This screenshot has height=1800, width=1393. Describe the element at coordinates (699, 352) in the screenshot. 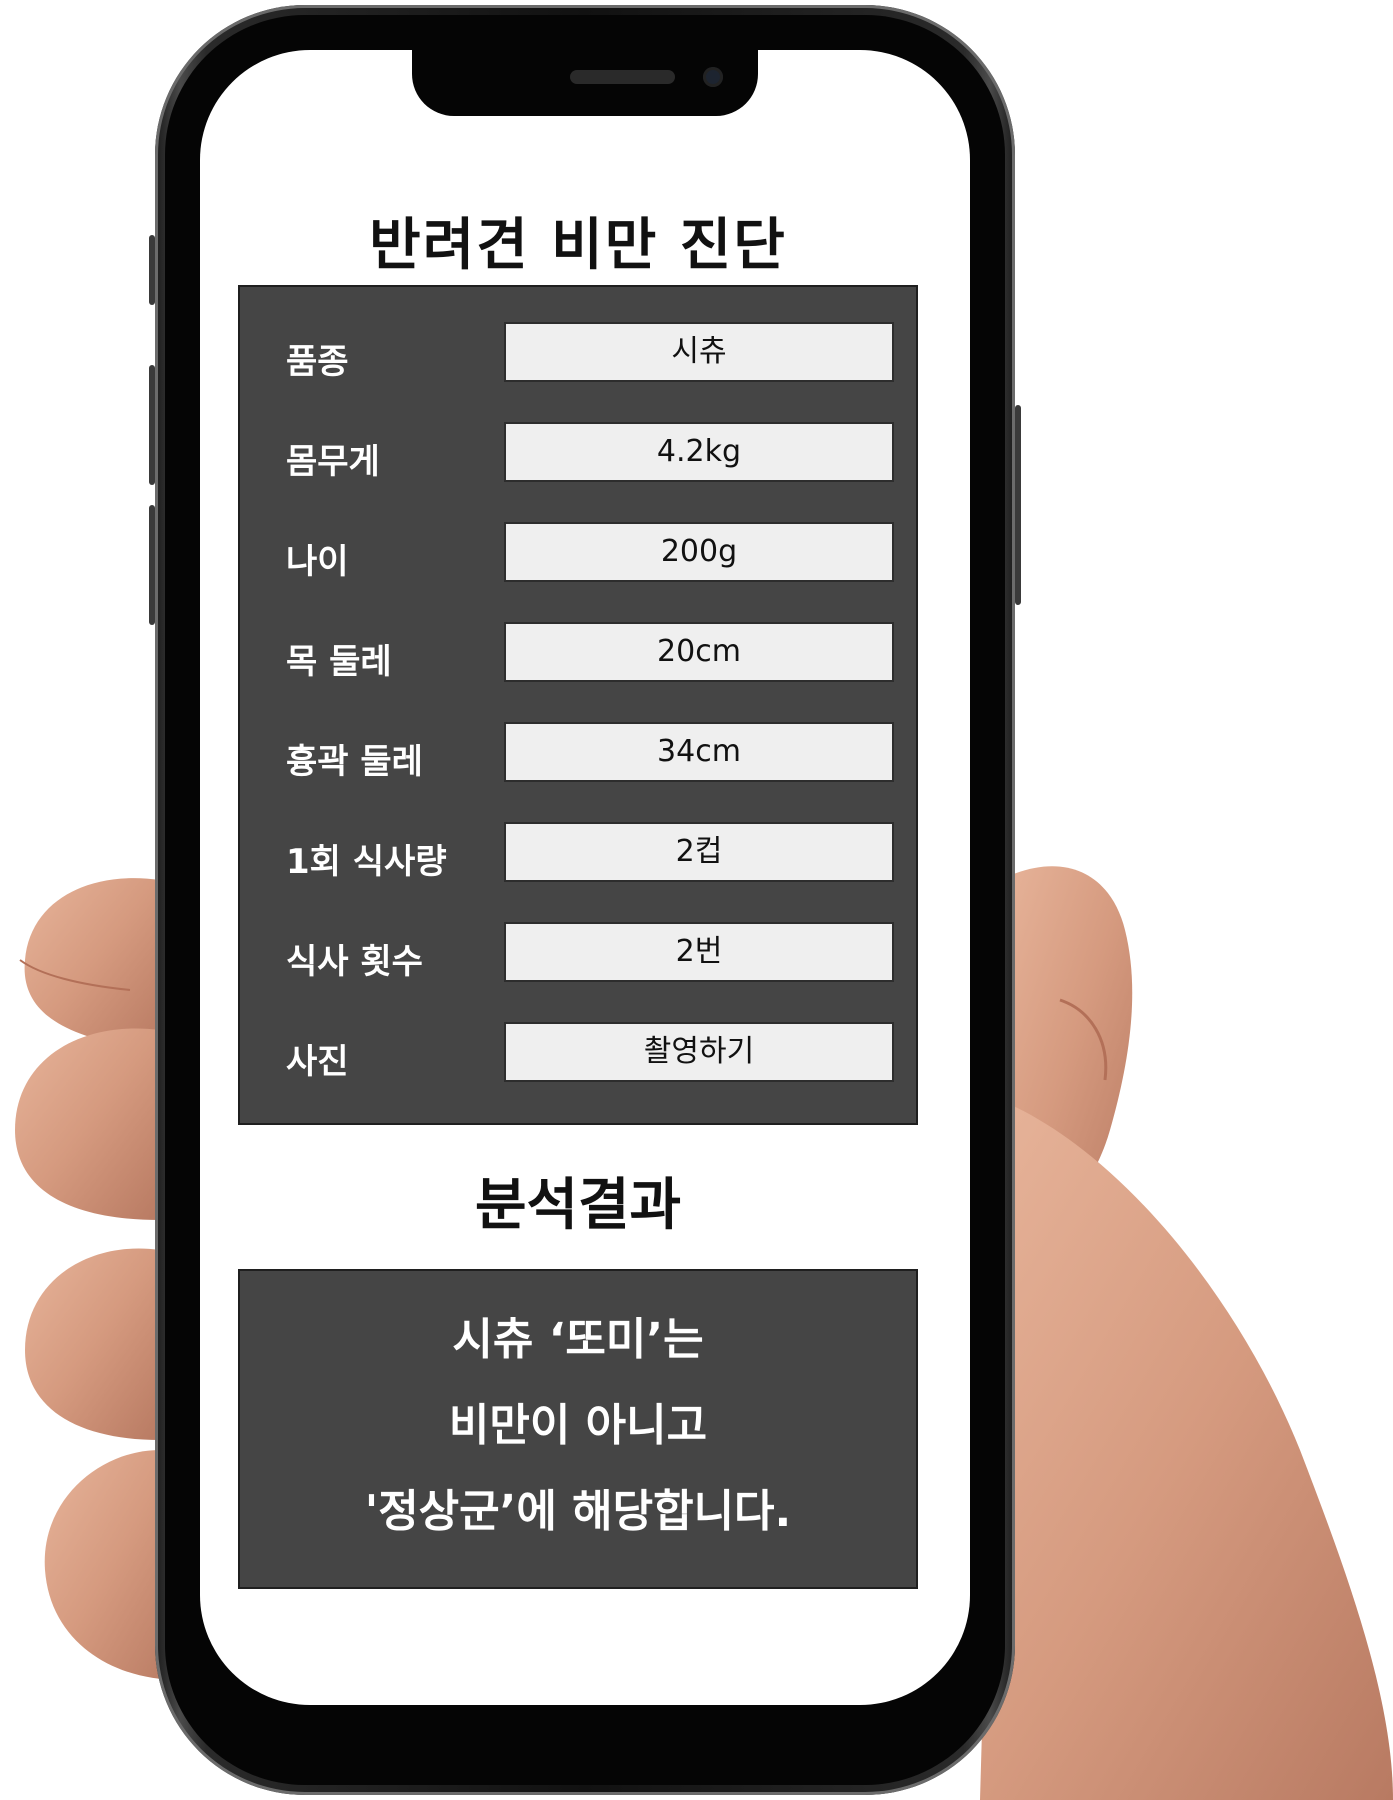

I see `breed-field: 시츄` at that location.